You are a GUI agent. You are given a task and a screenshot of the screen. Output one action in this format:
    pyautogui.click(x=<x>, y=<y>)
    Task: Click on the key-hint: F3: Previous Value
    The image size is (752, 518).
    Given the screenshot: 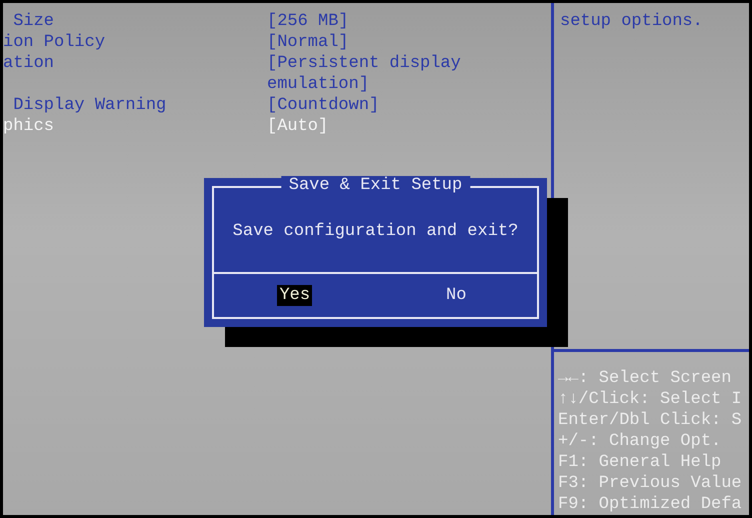 What is the action you would take?
    pyautogui.click(x=650, y=483)
    